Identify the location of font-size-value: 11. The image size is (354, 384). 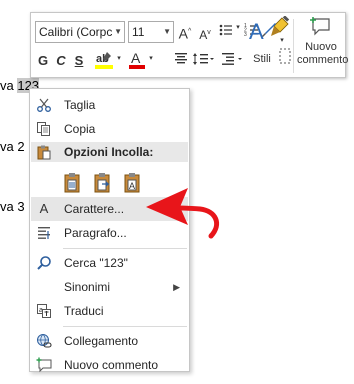
(138, 32).